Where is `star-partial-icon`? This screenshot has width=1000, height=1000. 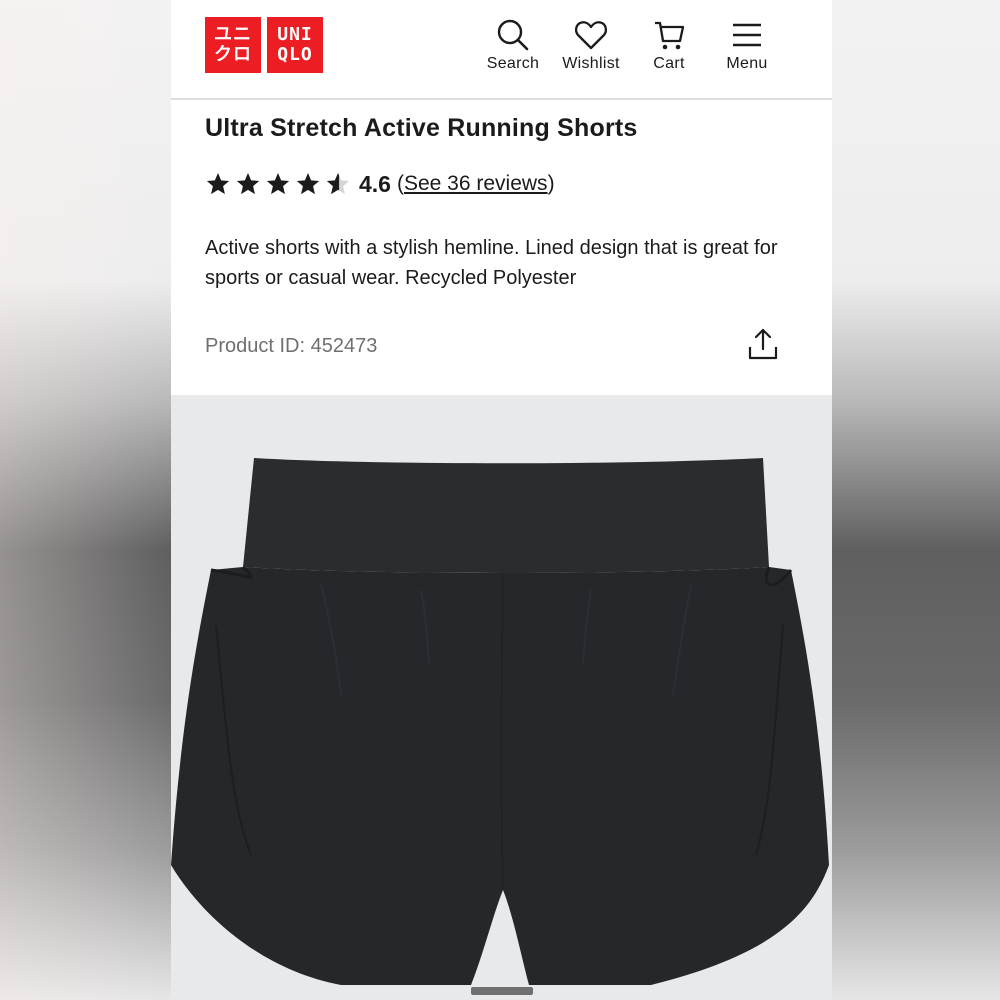 star-partial-icon is located at coordinates (338, 183).